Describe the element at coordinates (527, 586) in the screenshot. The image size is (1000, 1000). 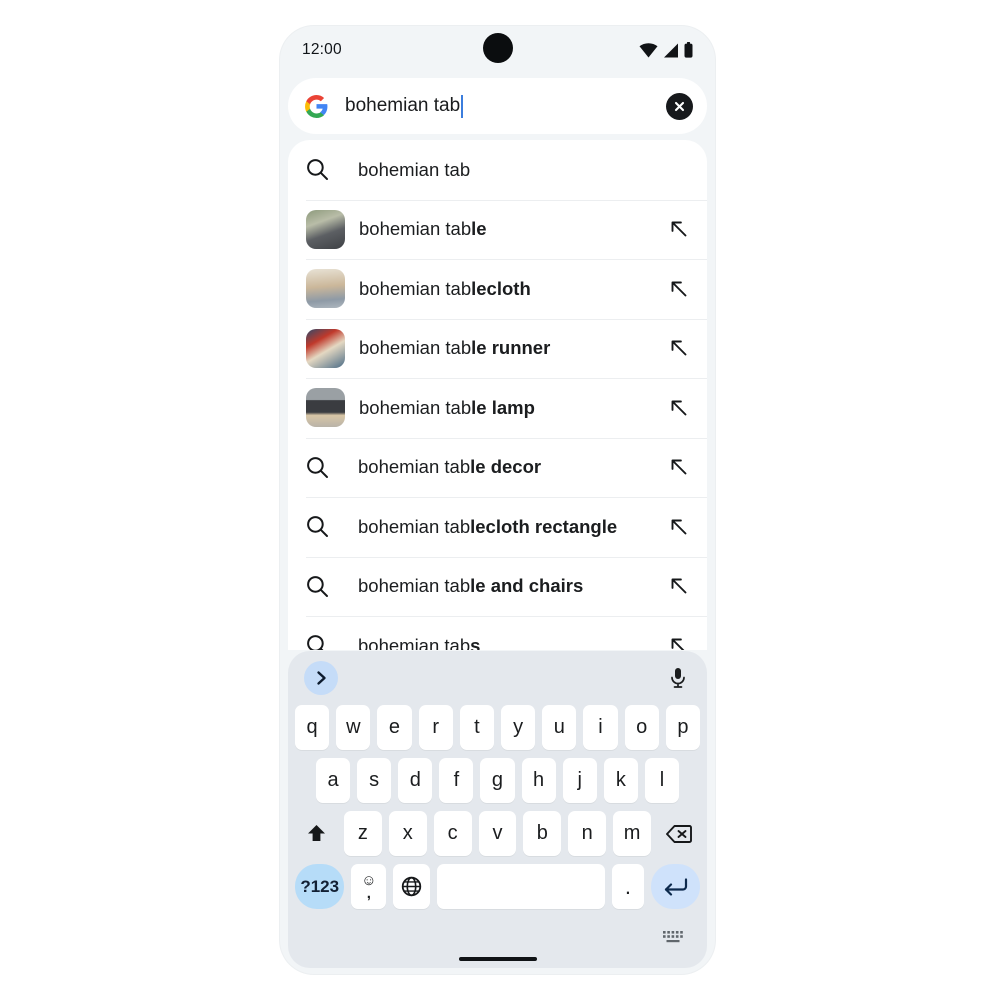
I see `suggestion-completion: le and chairs` at that location.